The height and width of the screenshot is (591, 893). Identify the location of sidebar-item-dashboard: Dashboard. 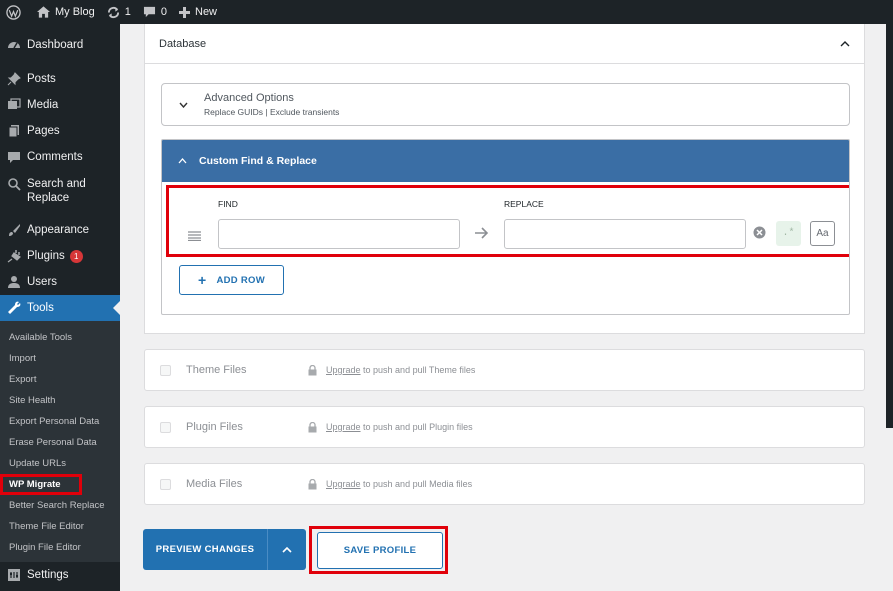
(60, 45).